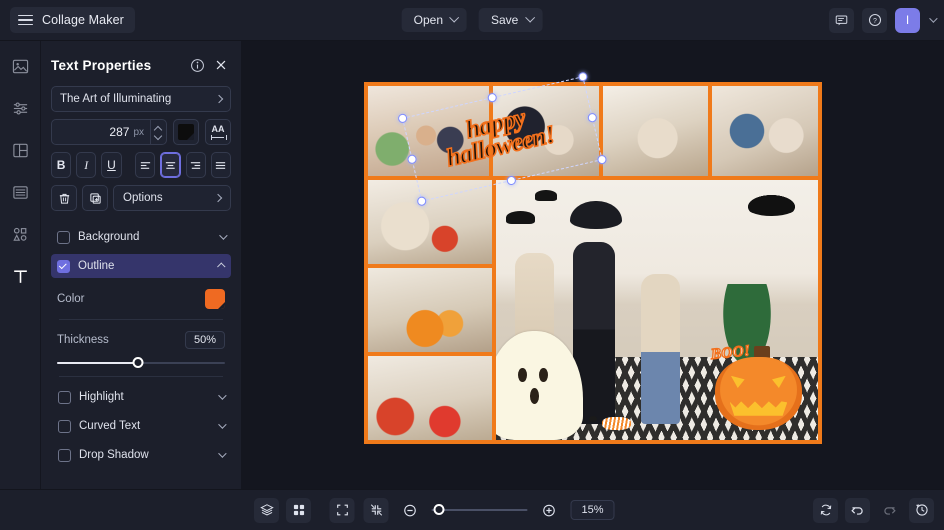 This screenshot has height=530, width=944. Describe the element at coordinates (439, 509) in the screenshot. I see `zoom-slider-knob` at that location.